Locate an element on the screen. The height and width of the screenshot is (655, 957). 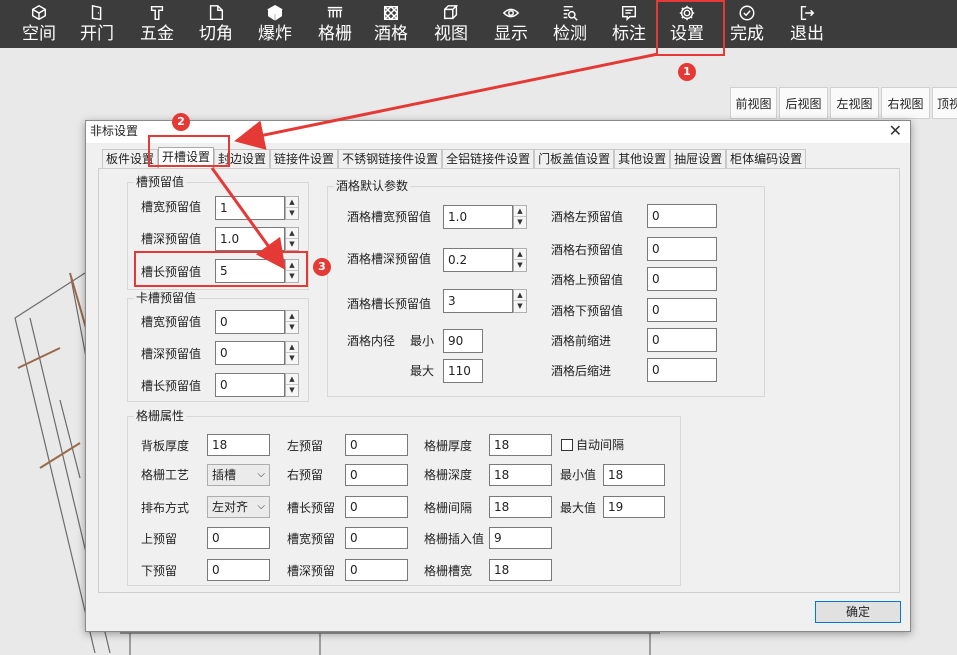
grille-slot-depth-input: 0 is located at coordinates (376, 570).